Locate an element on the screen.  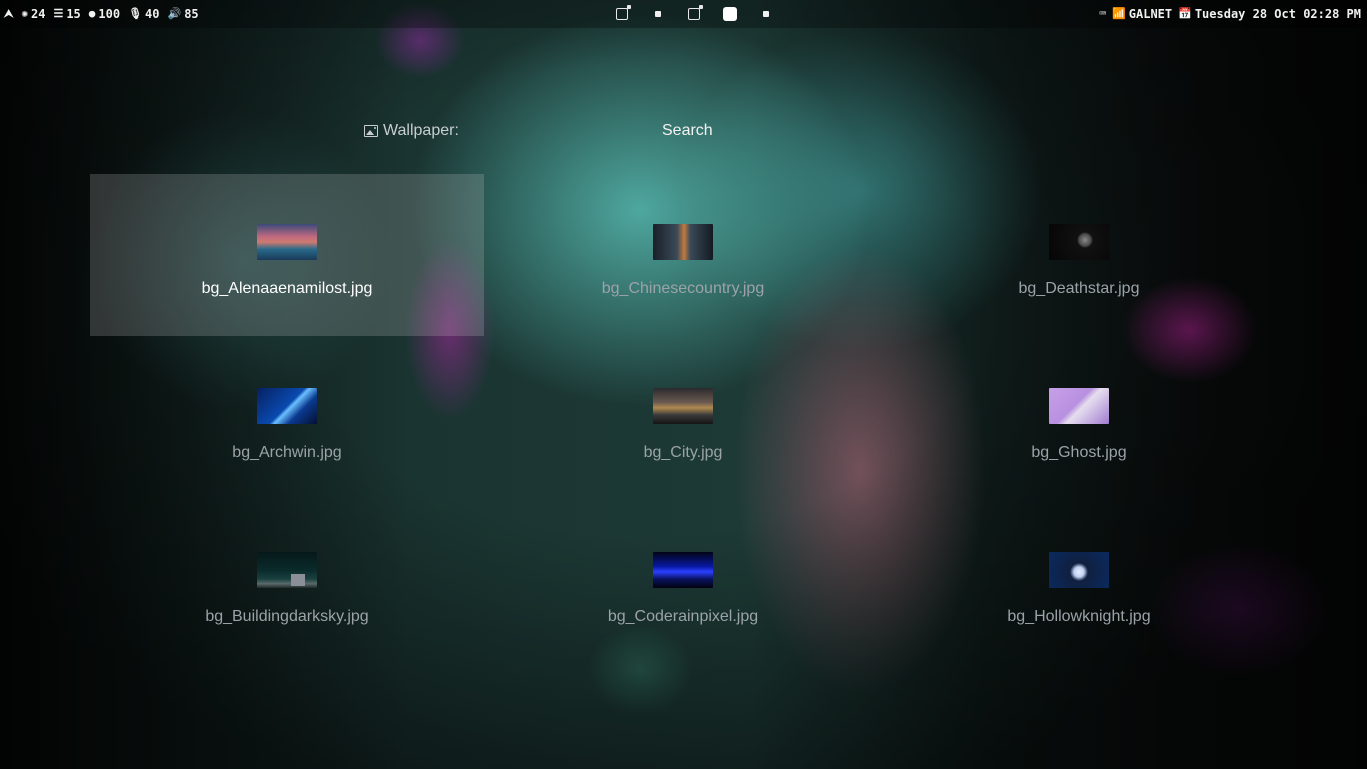
wallpaper-item: bg_Hollowknight.jpg is located at coordinates (1079, 583).